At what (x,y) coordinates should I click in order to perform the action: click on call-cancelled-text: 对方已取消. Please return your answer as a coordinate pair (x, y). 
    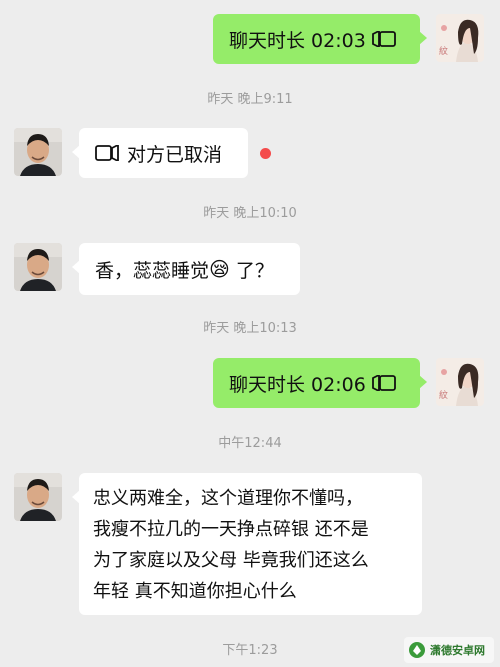
    Looking at the image, I should click on (175, 154).